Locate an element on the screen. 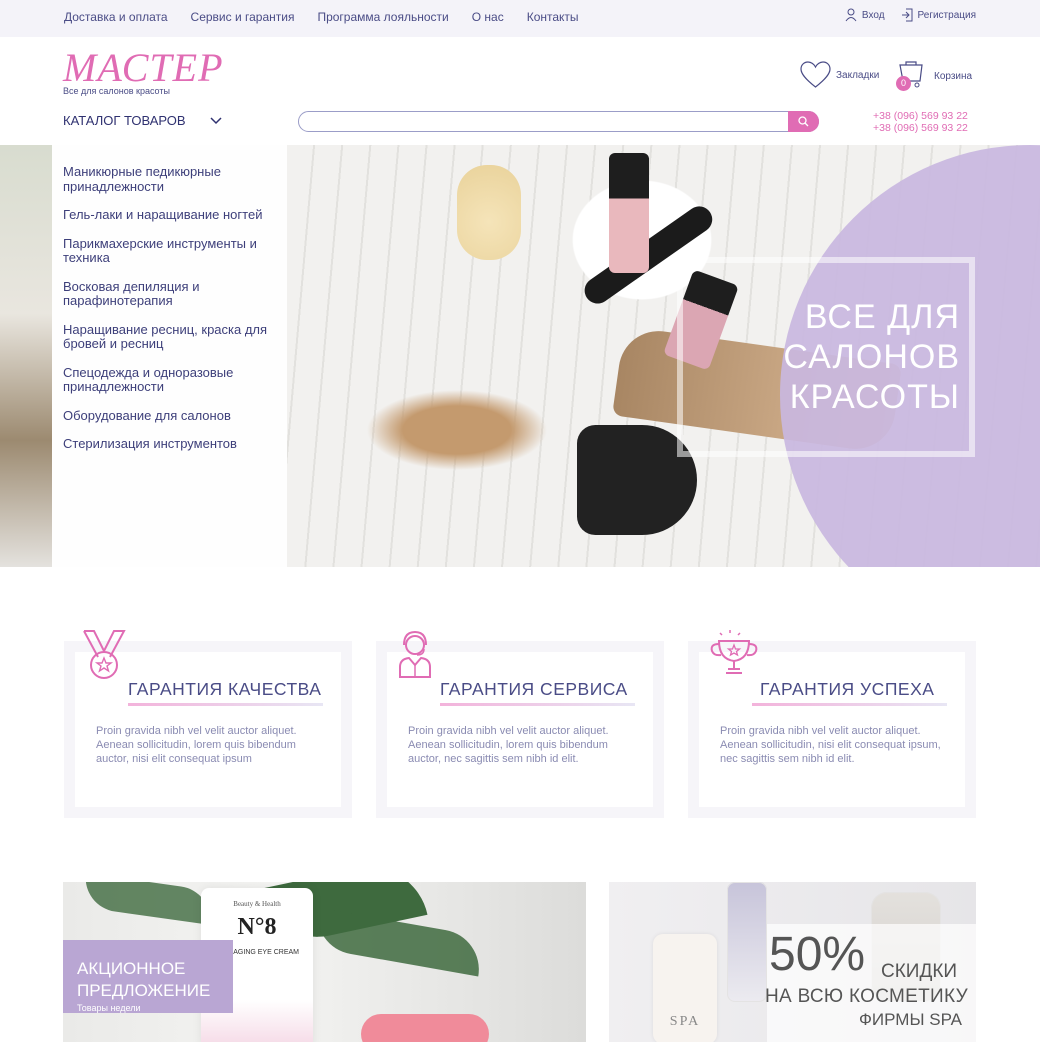  support-agent-icon is located at coordinates (416, 656).